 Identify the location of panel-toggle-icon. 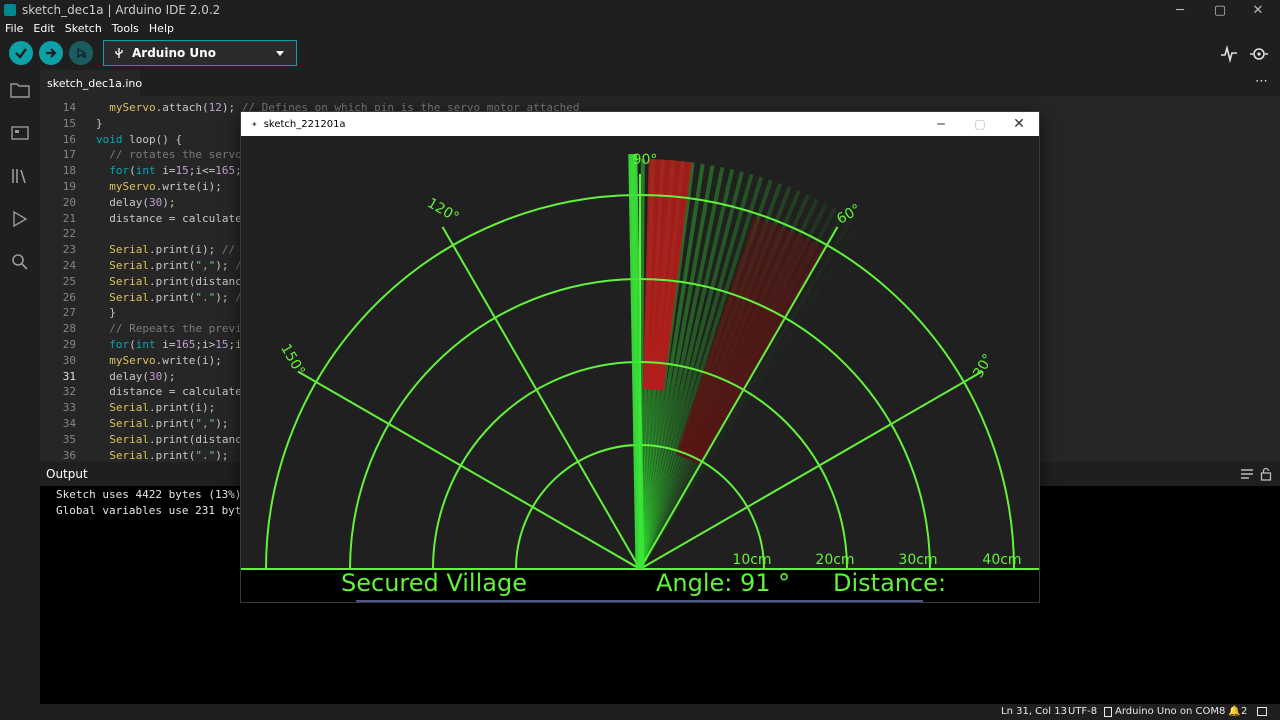
(1262, 711).